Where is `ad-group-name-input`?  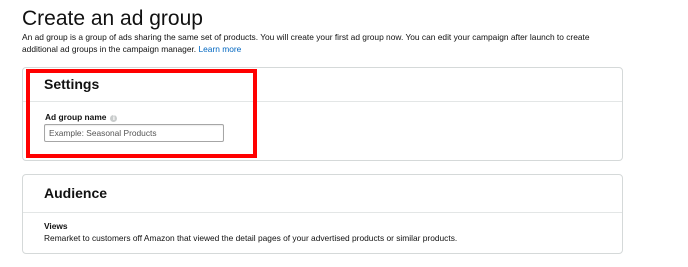
ad-group-name-input is located at coordinates (134, 133).